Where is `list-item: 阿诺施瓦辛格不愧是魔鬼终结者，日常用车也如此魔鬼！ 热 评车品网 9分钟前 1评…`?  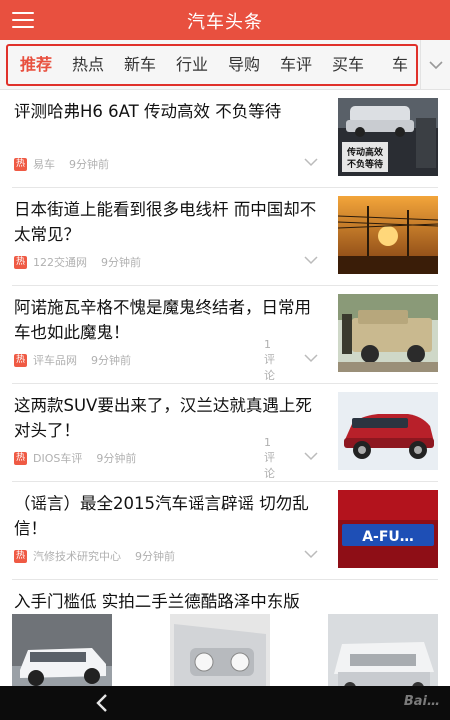
list-item: 阿诺施瓦辛格不愧是魔鬼终结者，日常用车也如此魔鬼！ 热 评车品网 9分钟前 1评… is located at coordinates (225, 335).